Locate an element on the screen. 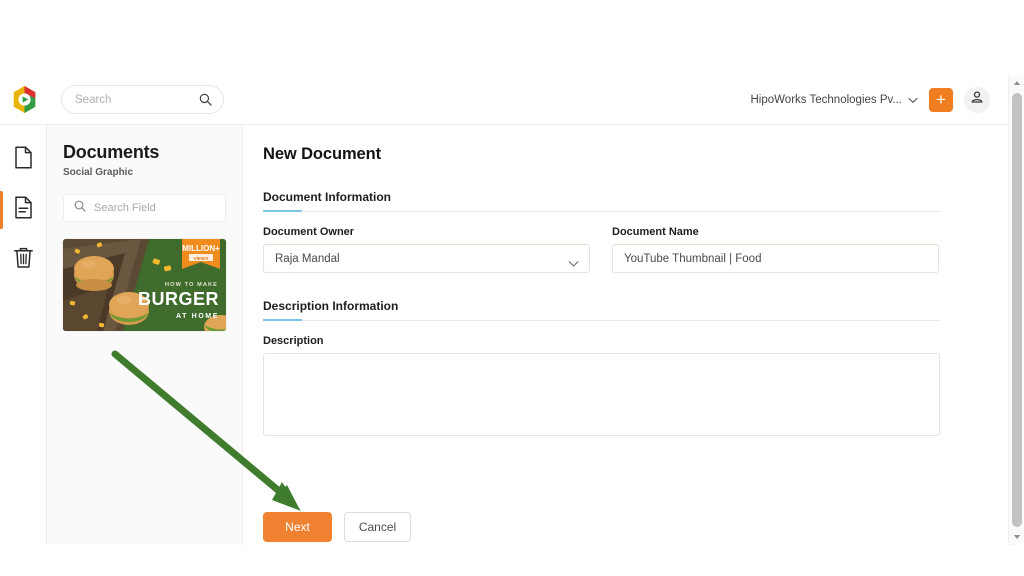  document-name-input is located at coordinates (775, 258).